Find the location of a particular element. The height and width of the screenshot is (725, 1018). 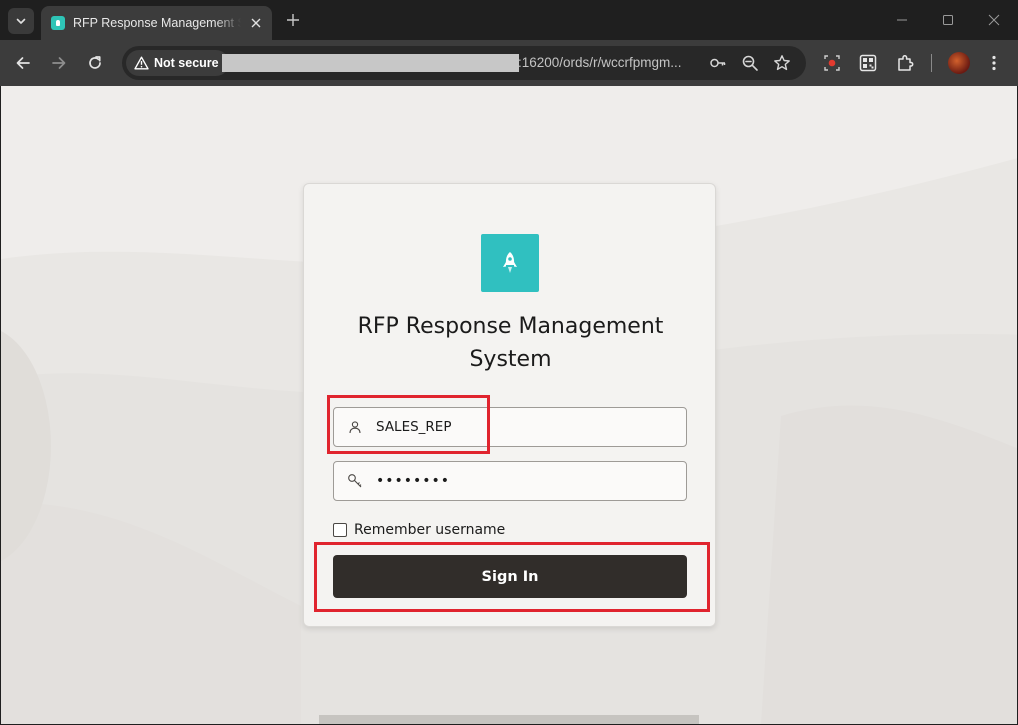

kebab-menu-icon is located at coordinates (994, 63).